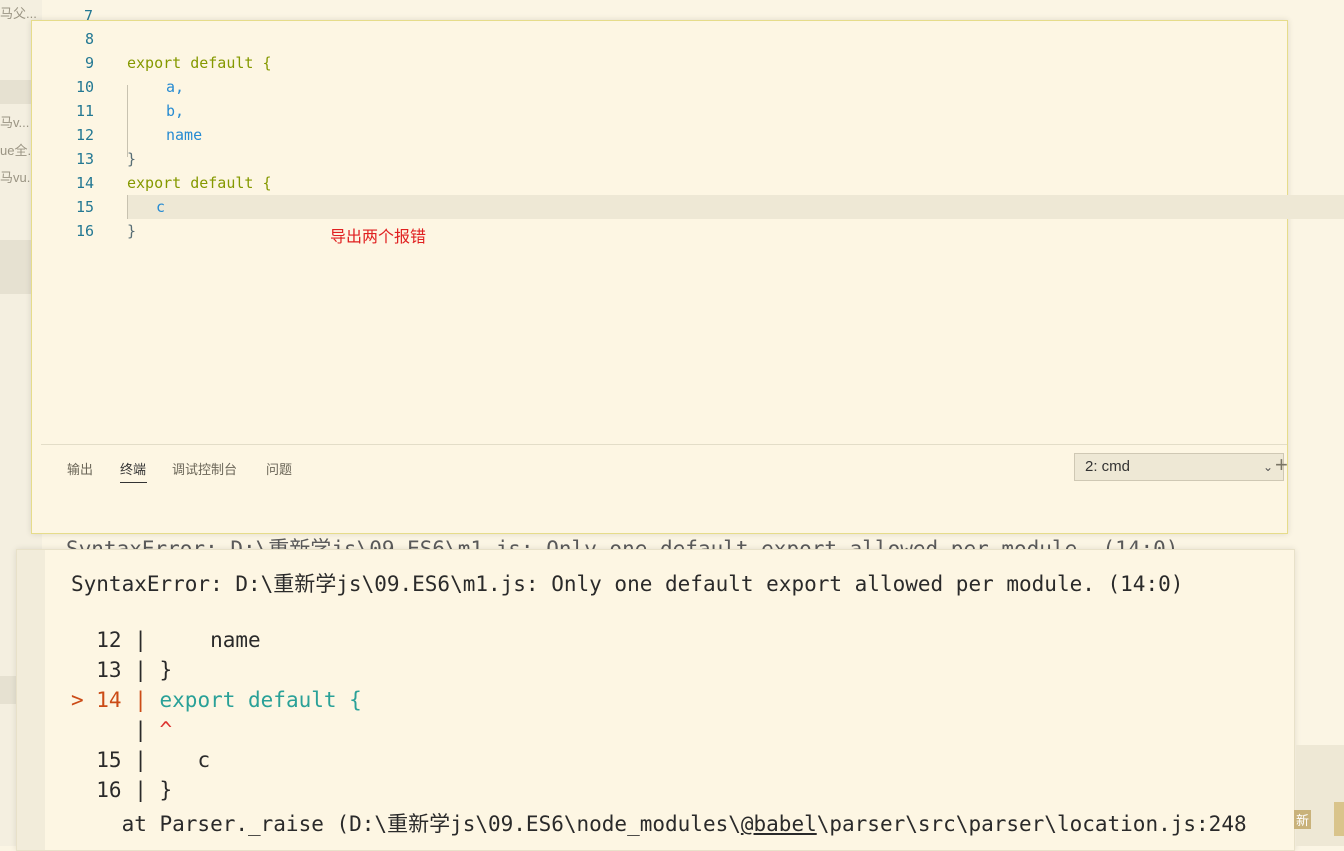 This screenshot has height=851, width=1344. Describe the element at coordinates (133, 482) in the screenshot. I see `active-tab-indicator` at that location.